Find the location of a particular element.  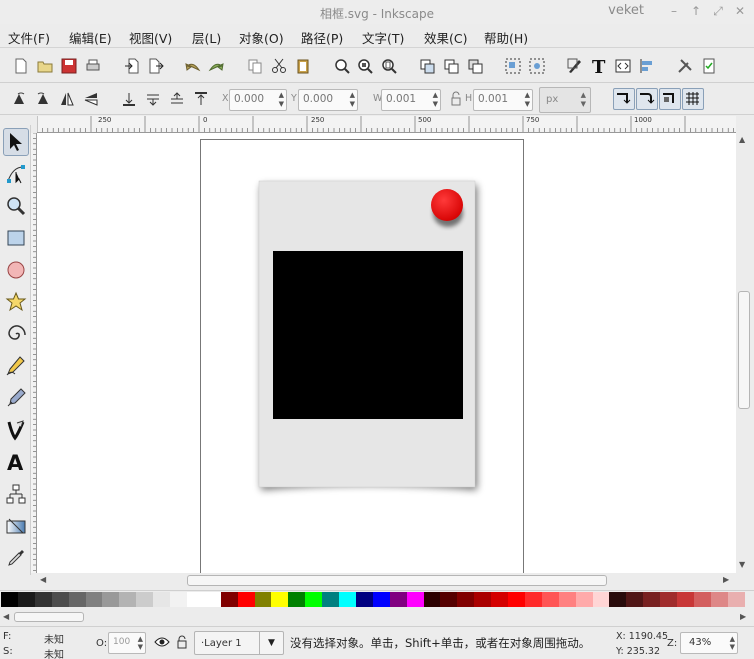

unlink-clone-icon is located at coordinates (475, 66).